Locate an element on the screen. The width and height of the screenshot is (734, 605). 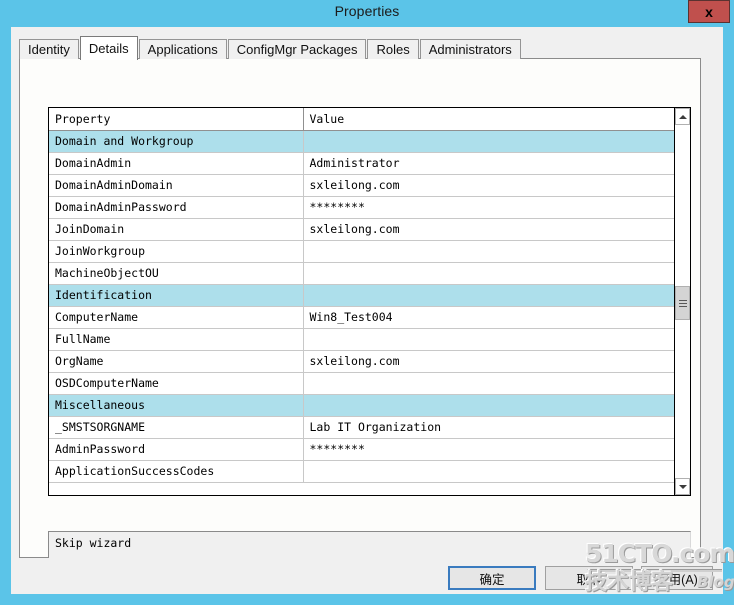
table-row: FullName is located at coordinates (361, 339).